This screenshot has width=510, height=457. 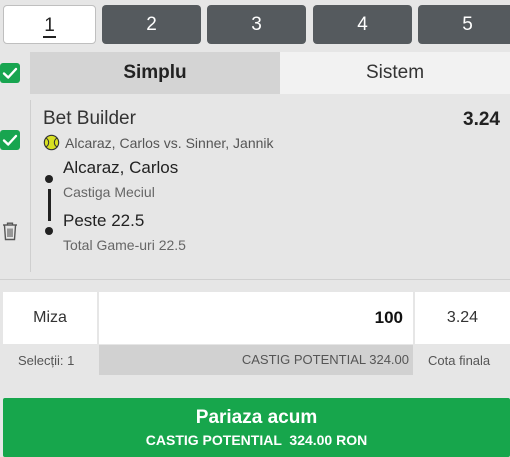 I want to click on tennis-ball-icon, so click(x=51, y=142).